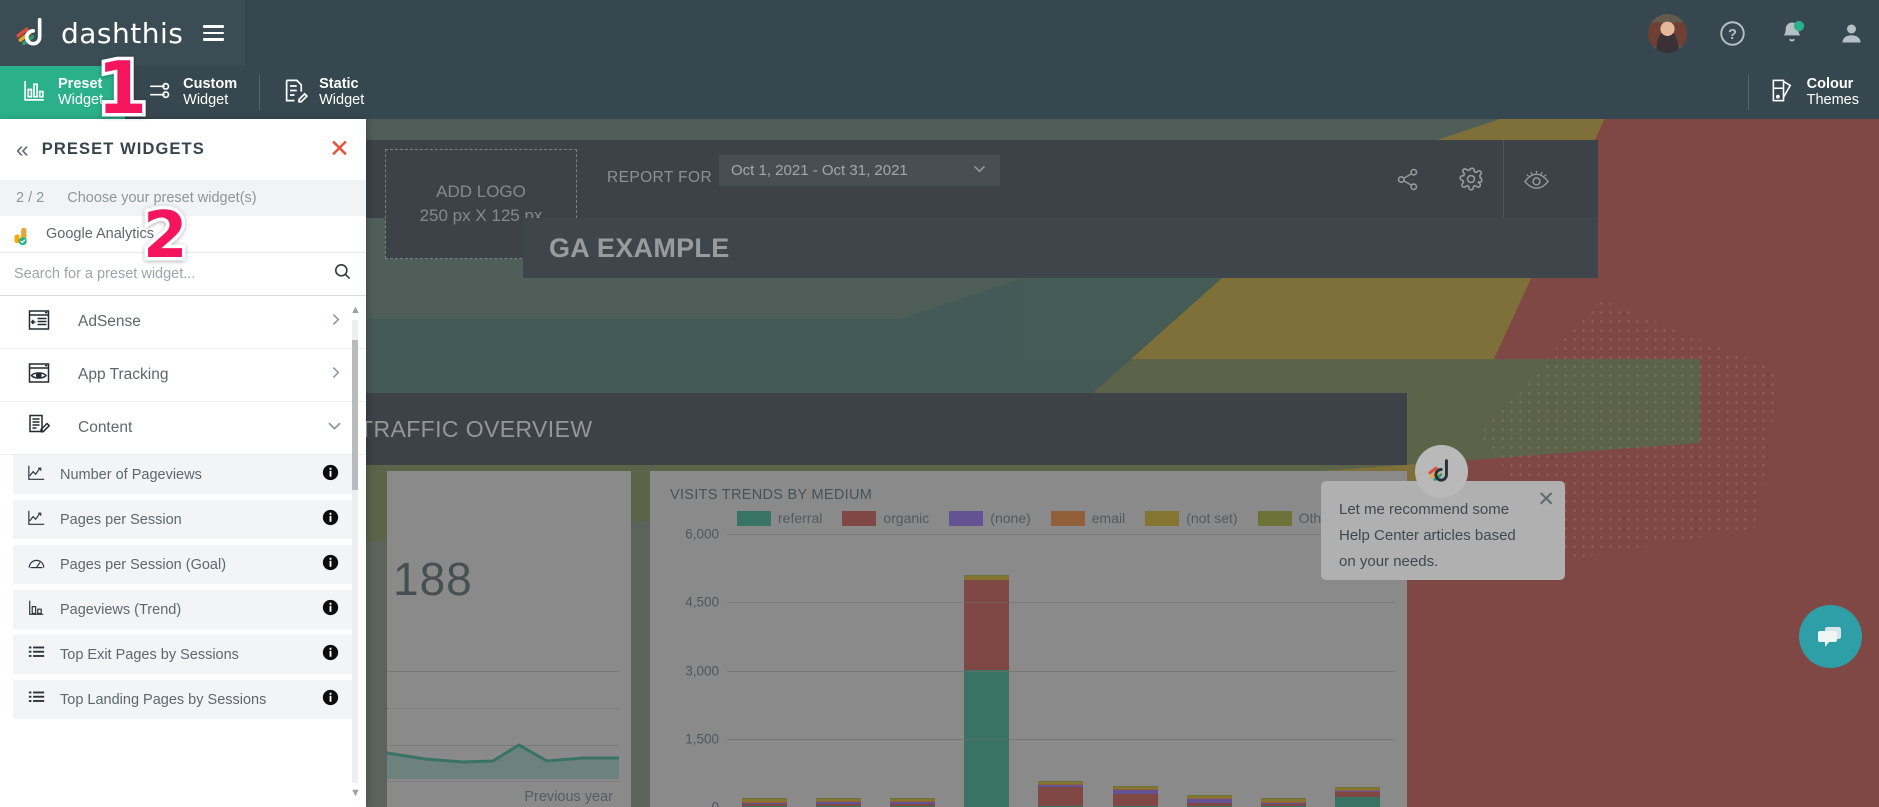 This screenshot has height=807, width=1879. Describe the element at coordinates (1667, 33) in the screenshot. I see `avatar` at that location.